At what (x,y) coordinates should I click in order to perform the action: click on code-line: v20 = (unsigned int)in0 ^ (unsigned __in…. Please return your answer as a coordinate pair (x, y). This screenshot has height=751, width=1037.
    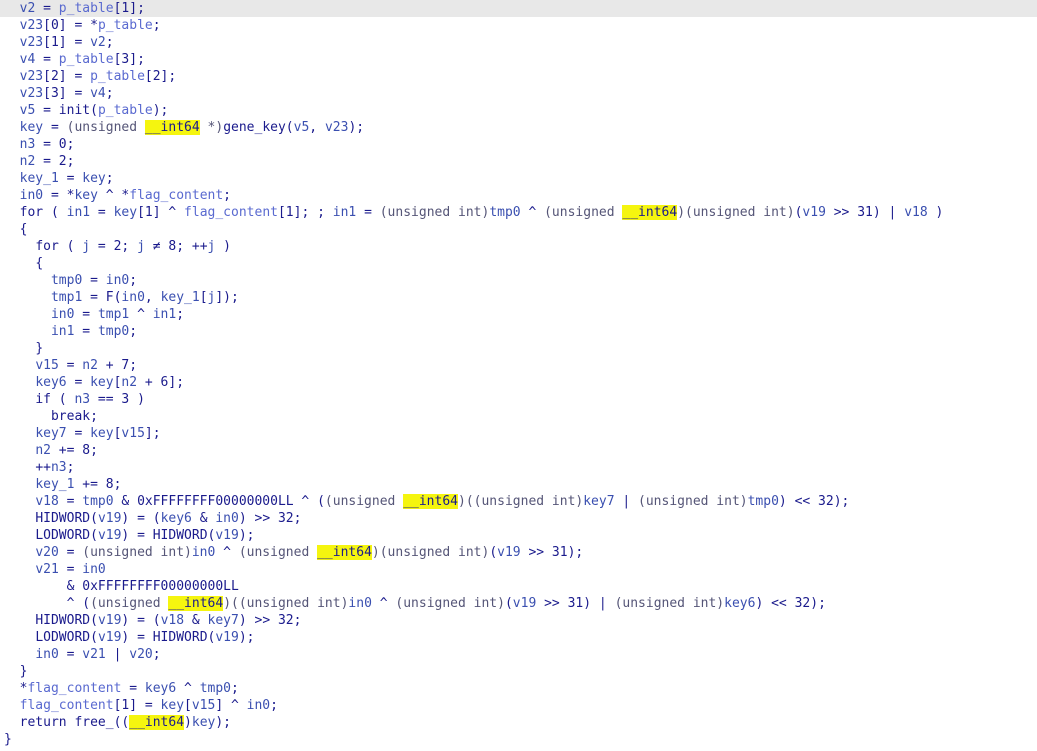
    Looking at the image, I should click on (518, 552).